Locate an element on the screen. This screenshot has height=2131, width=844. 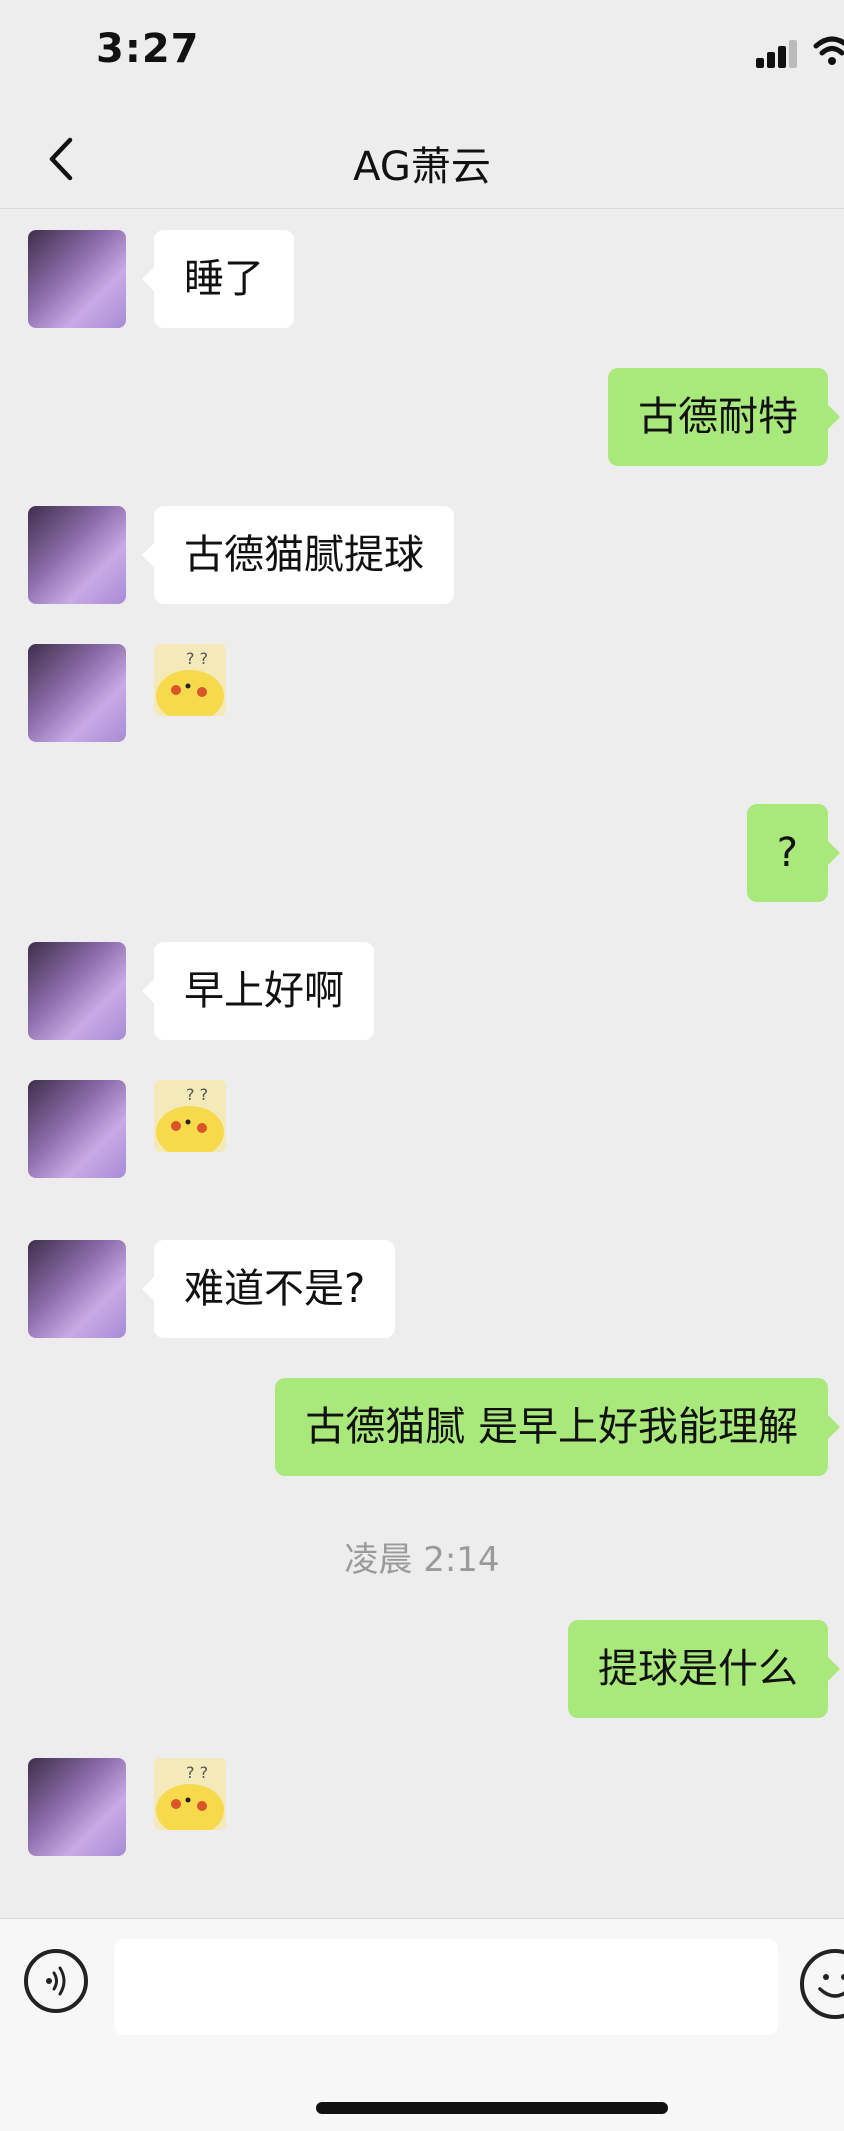
outgoing-message: 古德耐特 is located at coordinates (724, 417).